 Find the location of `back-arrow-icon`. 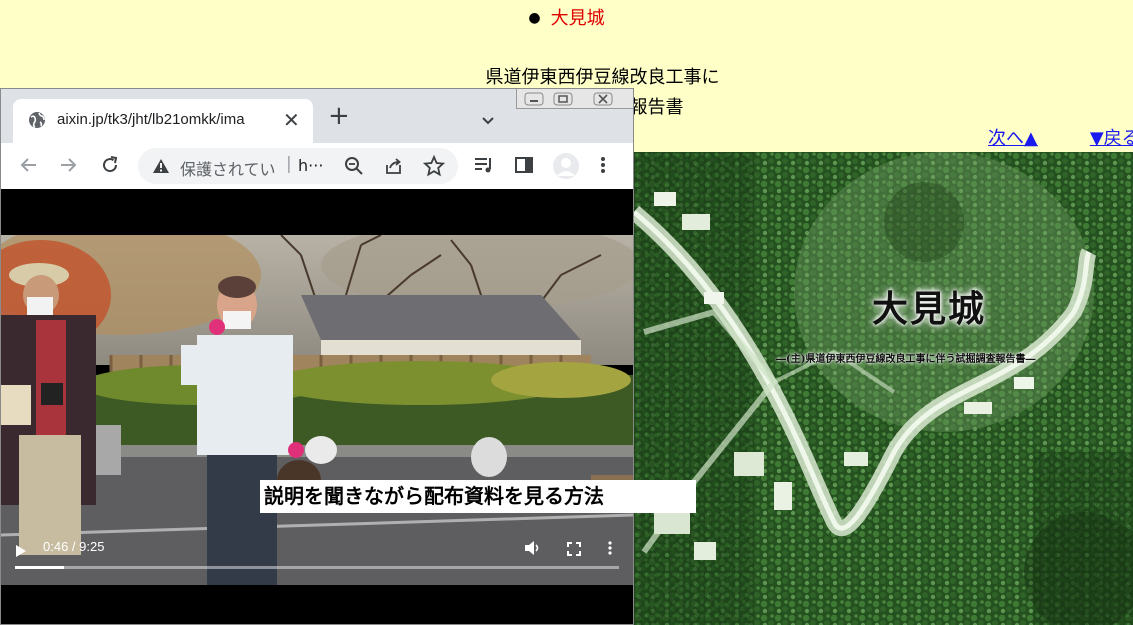

back-arrow-icon is located at coordinates (29, 167).